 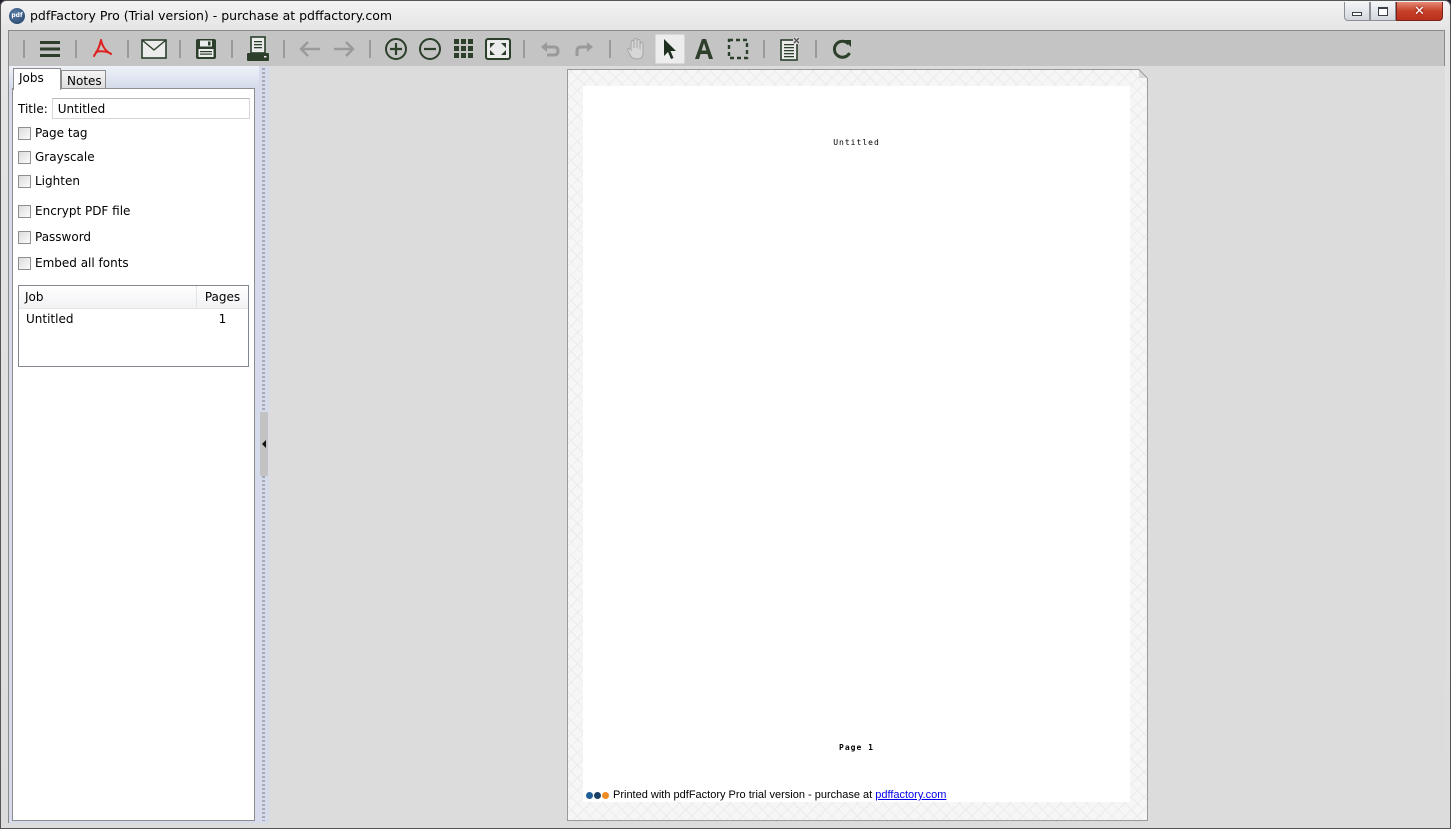 What do you see at coordinates (24, 157) in the screenshot?
I see `grayscale-checkbox` at bounding box center [24, 157].